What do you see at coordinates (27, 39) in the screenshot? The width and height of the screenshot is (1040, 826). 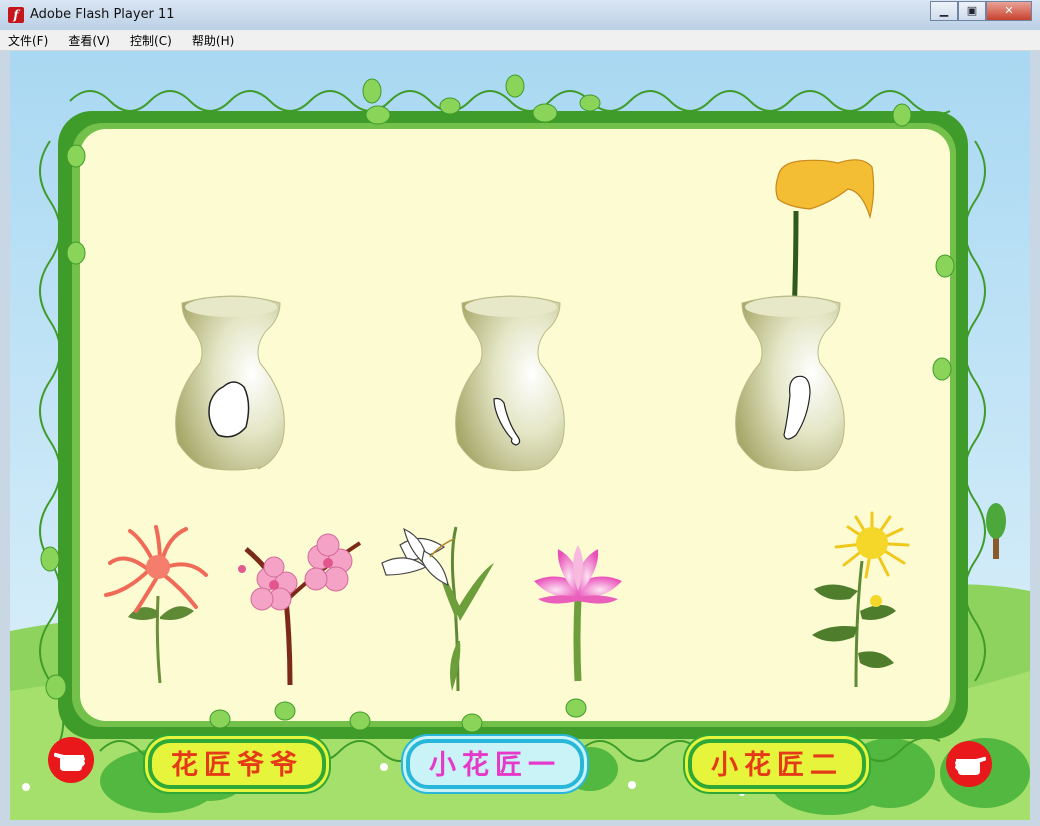 I see `menu-file: 文件(F)` at bounding box center [27, 39].